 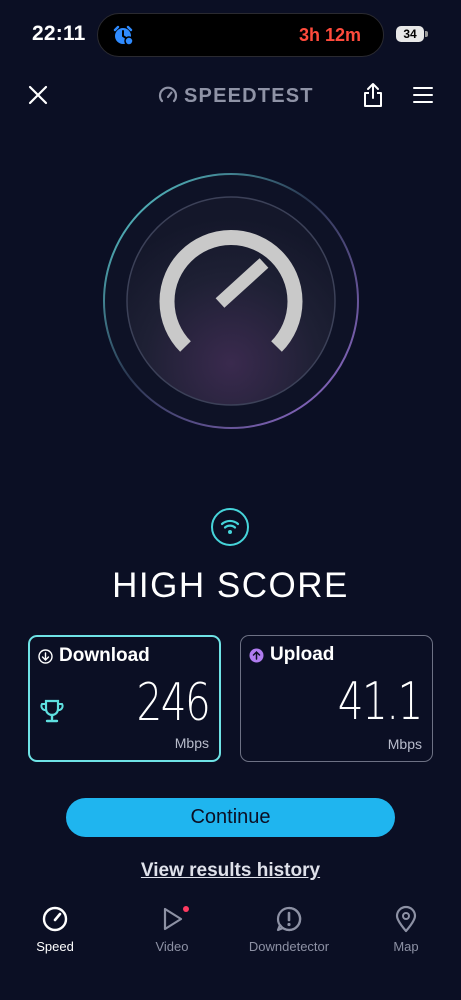 I want to click on view-results-history-link: View results history, so click(x=230, y=871).